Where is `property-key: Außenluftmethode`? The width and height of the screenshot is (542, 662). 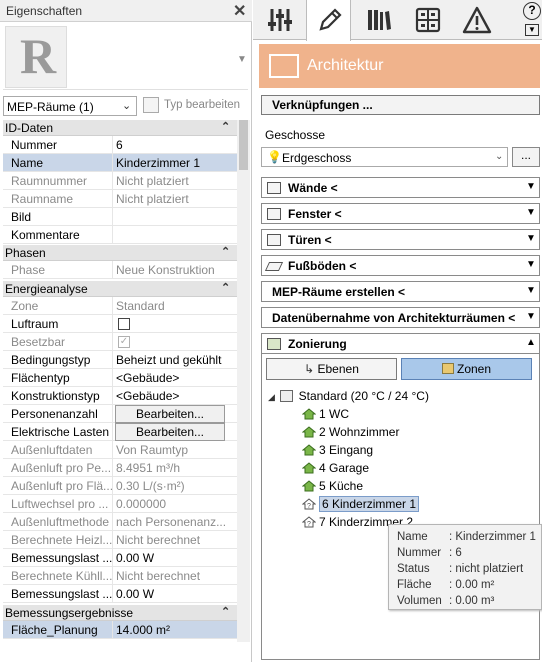
property-key: Außenluftmethode is located at coordinates (58, 522).